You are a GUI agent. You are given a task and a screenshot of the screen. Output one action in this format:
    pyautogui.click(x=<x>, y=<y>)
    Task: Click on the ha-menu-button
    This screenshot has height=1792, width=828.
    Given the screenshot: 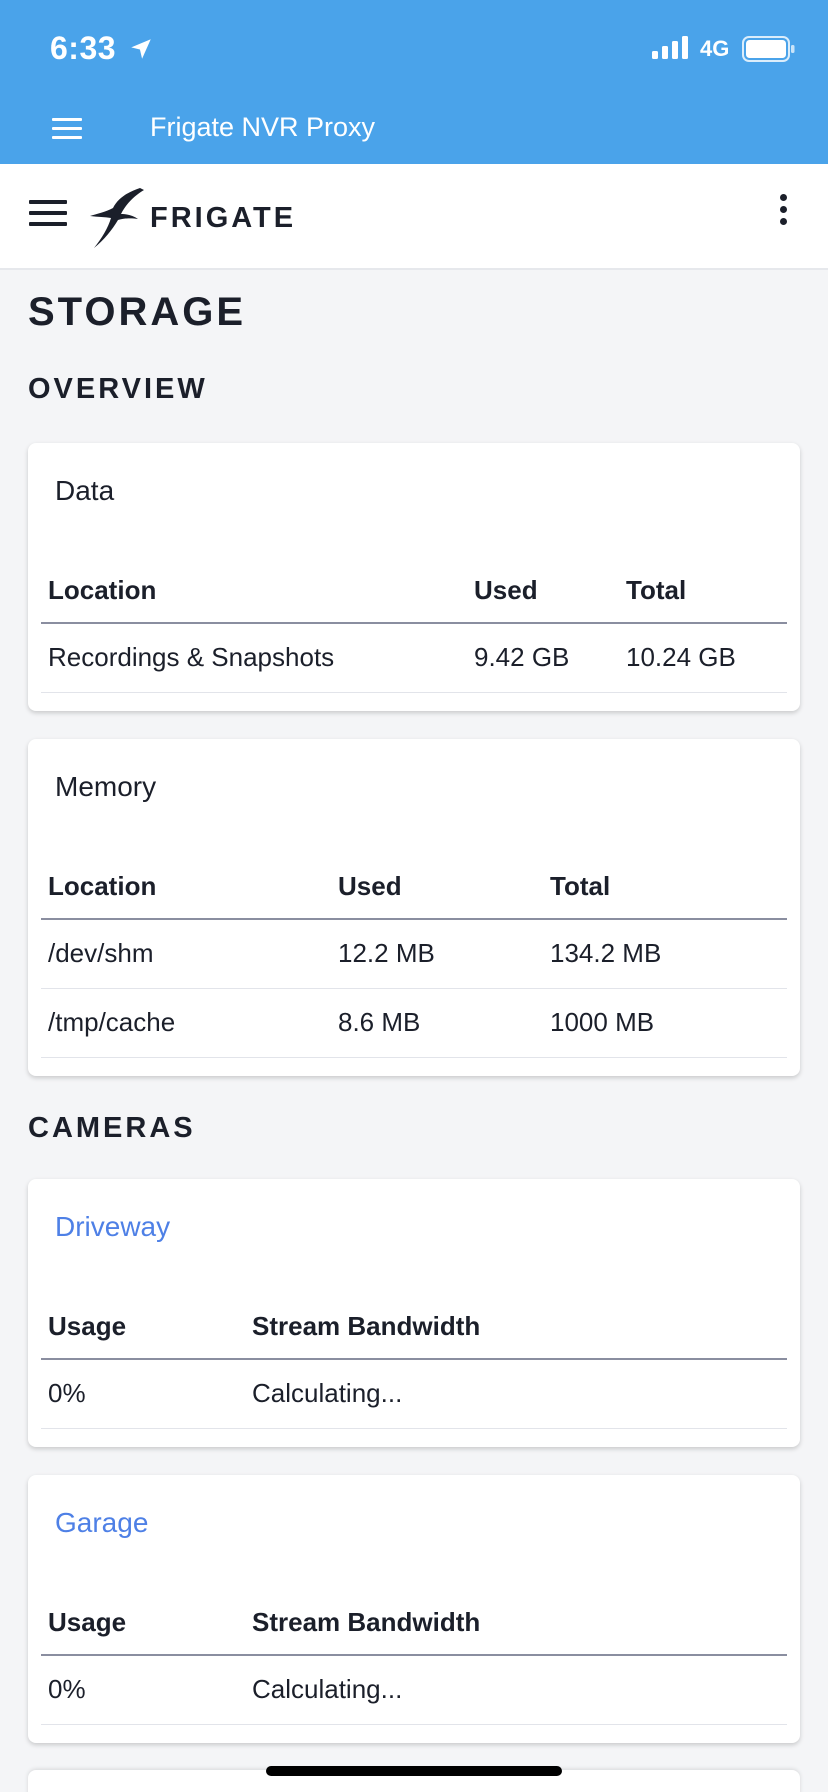 What is the action you would take?
    pyautogui.click(x=67, y=130)
    